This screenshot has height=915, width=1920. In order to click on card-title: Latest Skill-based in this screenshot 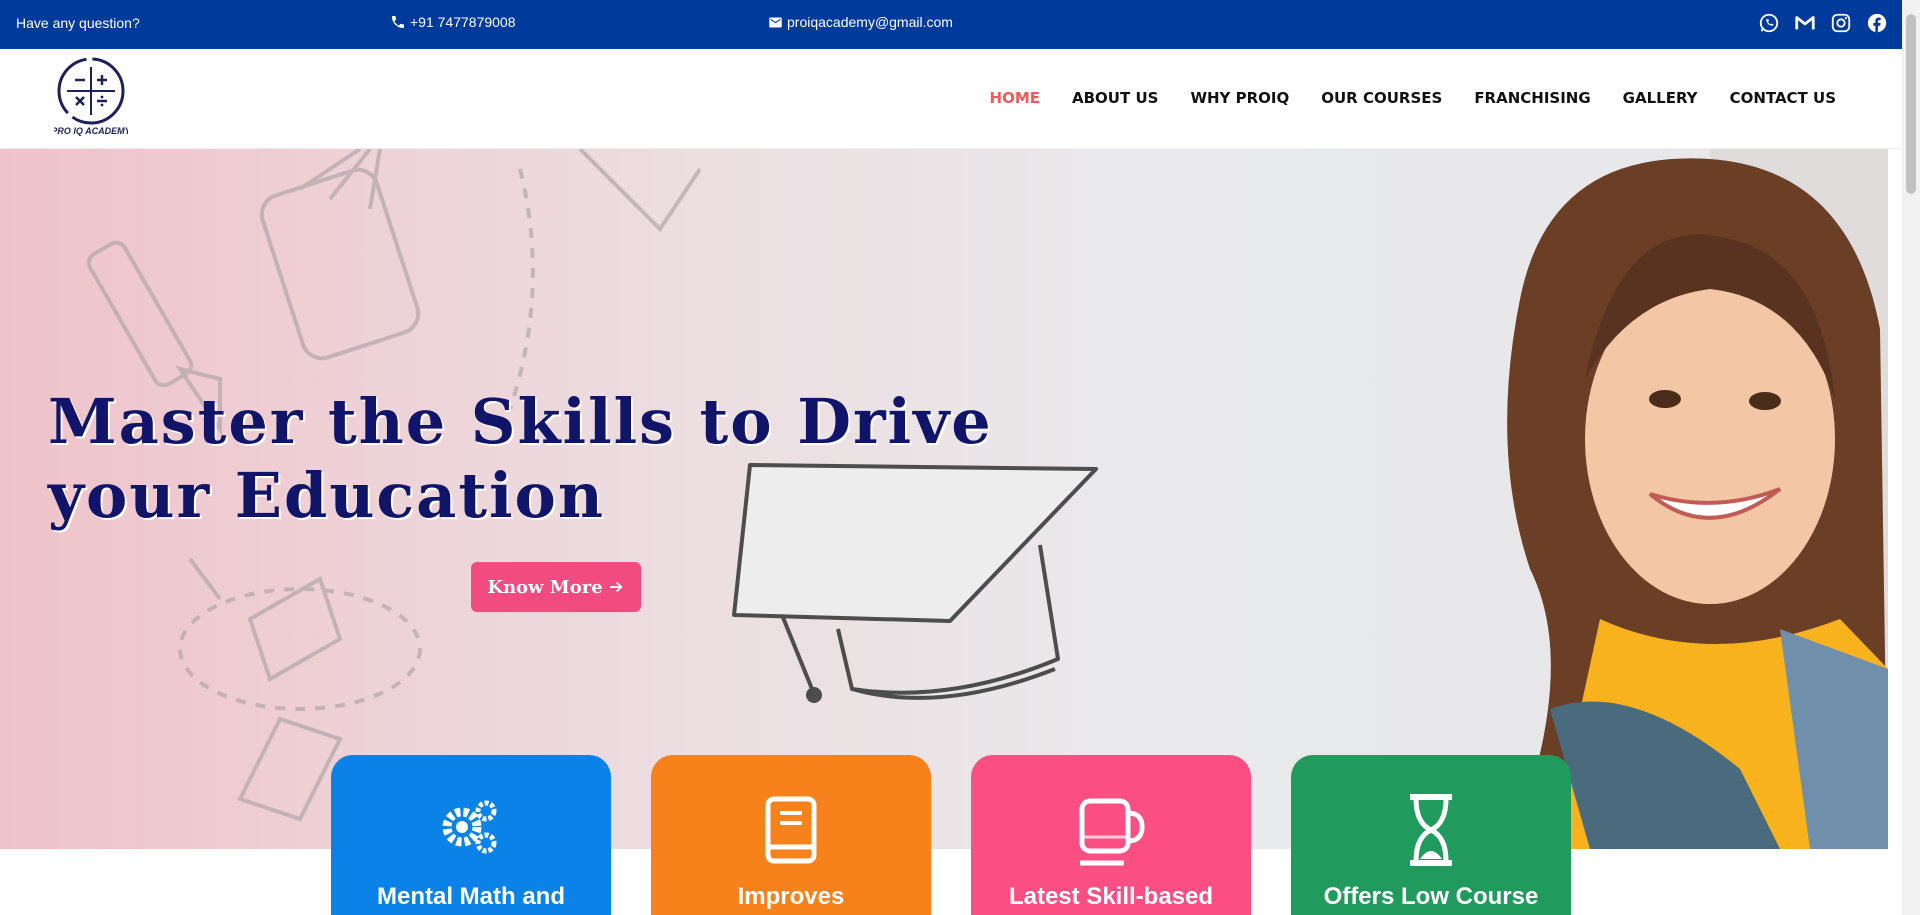, I will do `click(1111, 896)`.